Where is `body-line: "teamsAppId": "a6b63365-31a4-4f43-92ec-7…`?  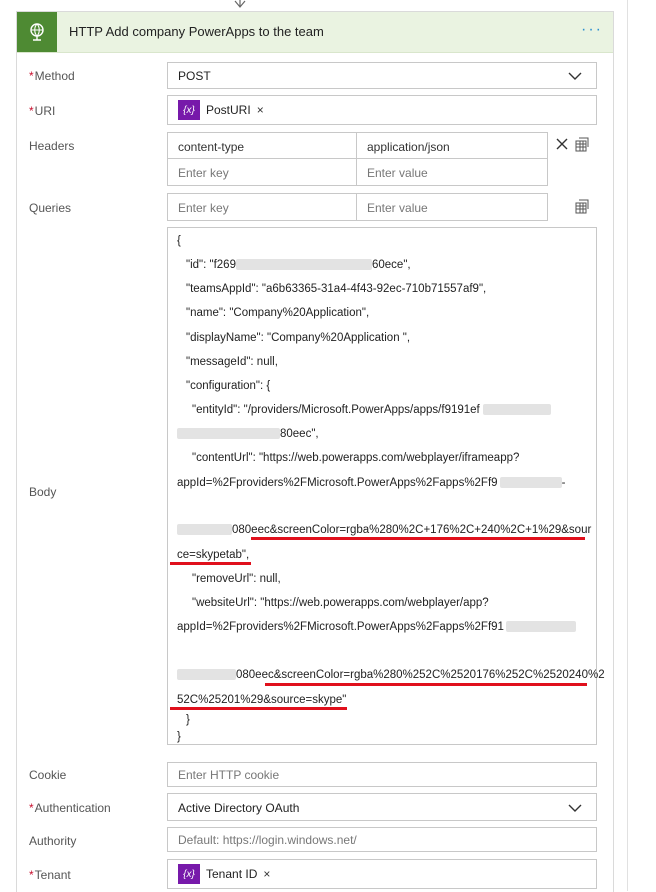 body-line: "teamsAppId": "a6b63365-31a4-4f43-92ec-7… is located at coordinates (336, 289).